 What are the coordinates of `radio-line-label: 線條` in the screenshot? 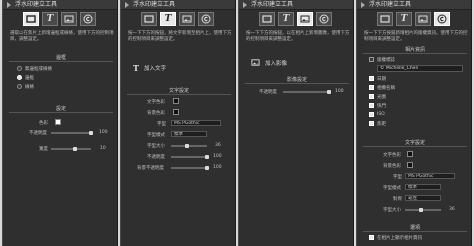 It's located at (29, 87).